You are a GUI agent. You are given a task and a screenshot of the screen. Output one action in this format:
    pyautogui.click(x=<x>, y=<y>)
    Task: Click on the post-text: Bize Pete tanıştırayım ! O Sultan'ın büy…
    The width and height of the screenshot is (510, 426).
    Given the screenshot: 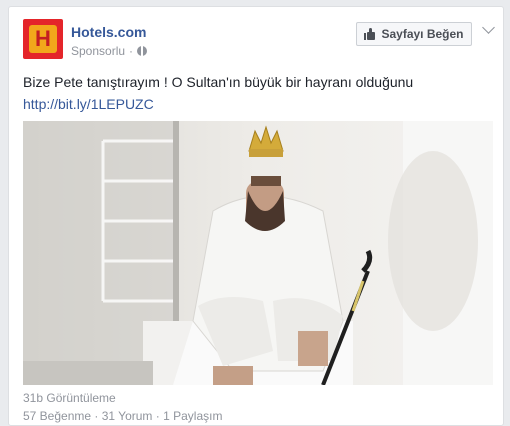 What is the action you would take?
    pyautogui.click(x=258, y=93)
    